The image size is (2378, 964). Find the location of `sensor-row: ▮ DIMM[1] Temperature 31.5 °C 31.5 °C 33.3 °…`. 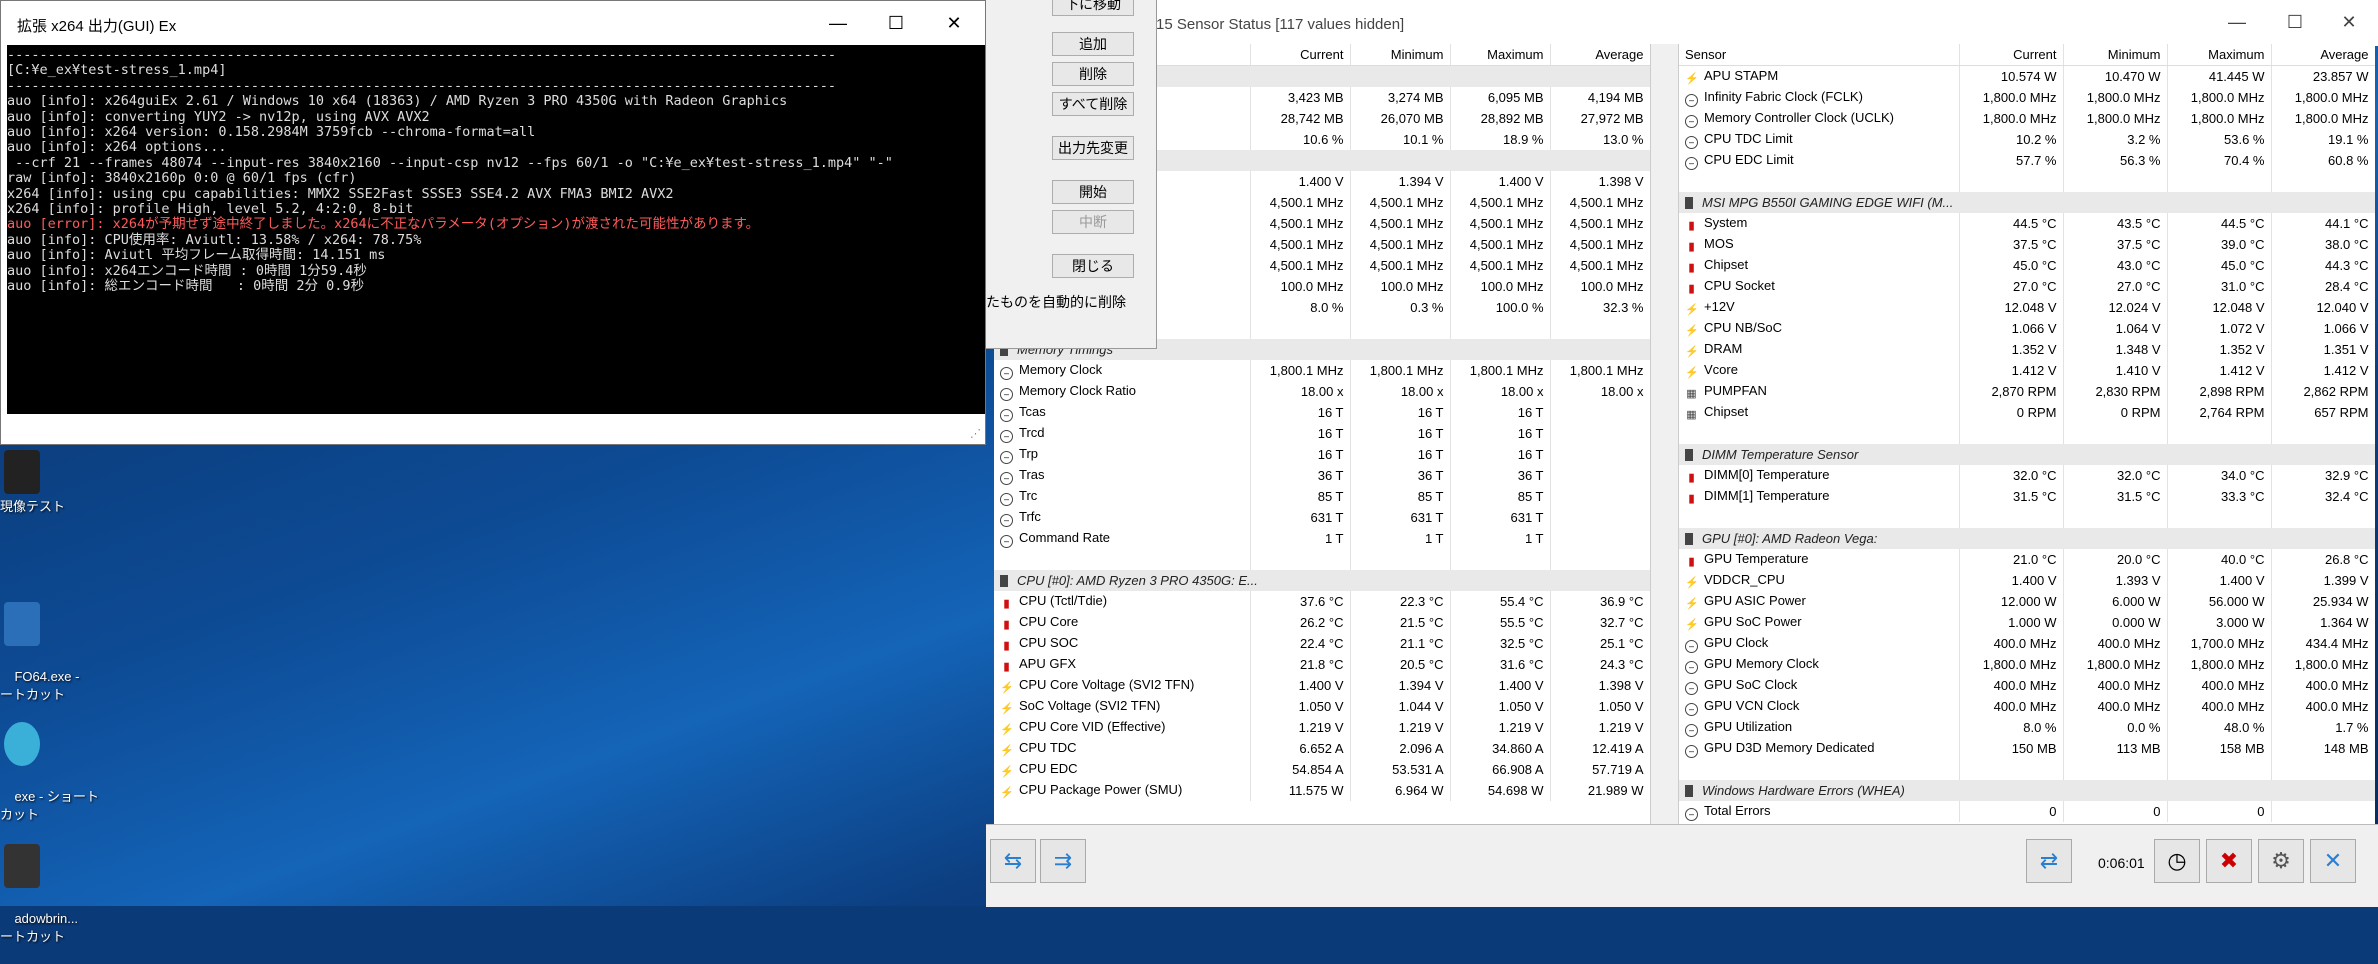

sensor-row: ▮ DIMM[1] Temperature 31.5 °C 31.5 °C 33.3 °… is located at coordinates (2027, 496).